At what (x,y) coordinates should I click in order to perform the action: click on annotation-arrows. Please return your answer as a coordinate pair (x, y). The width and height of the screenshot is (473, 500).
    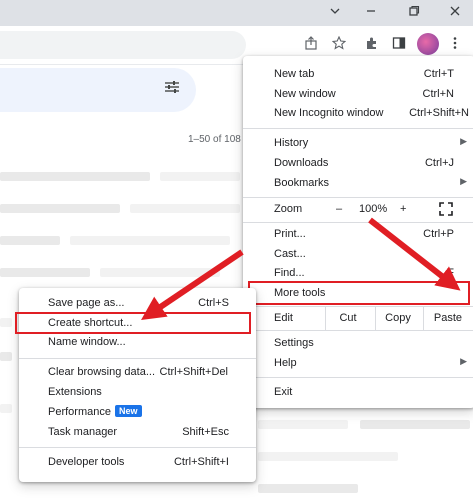
    Looking at the image, I should click on (301, 269).